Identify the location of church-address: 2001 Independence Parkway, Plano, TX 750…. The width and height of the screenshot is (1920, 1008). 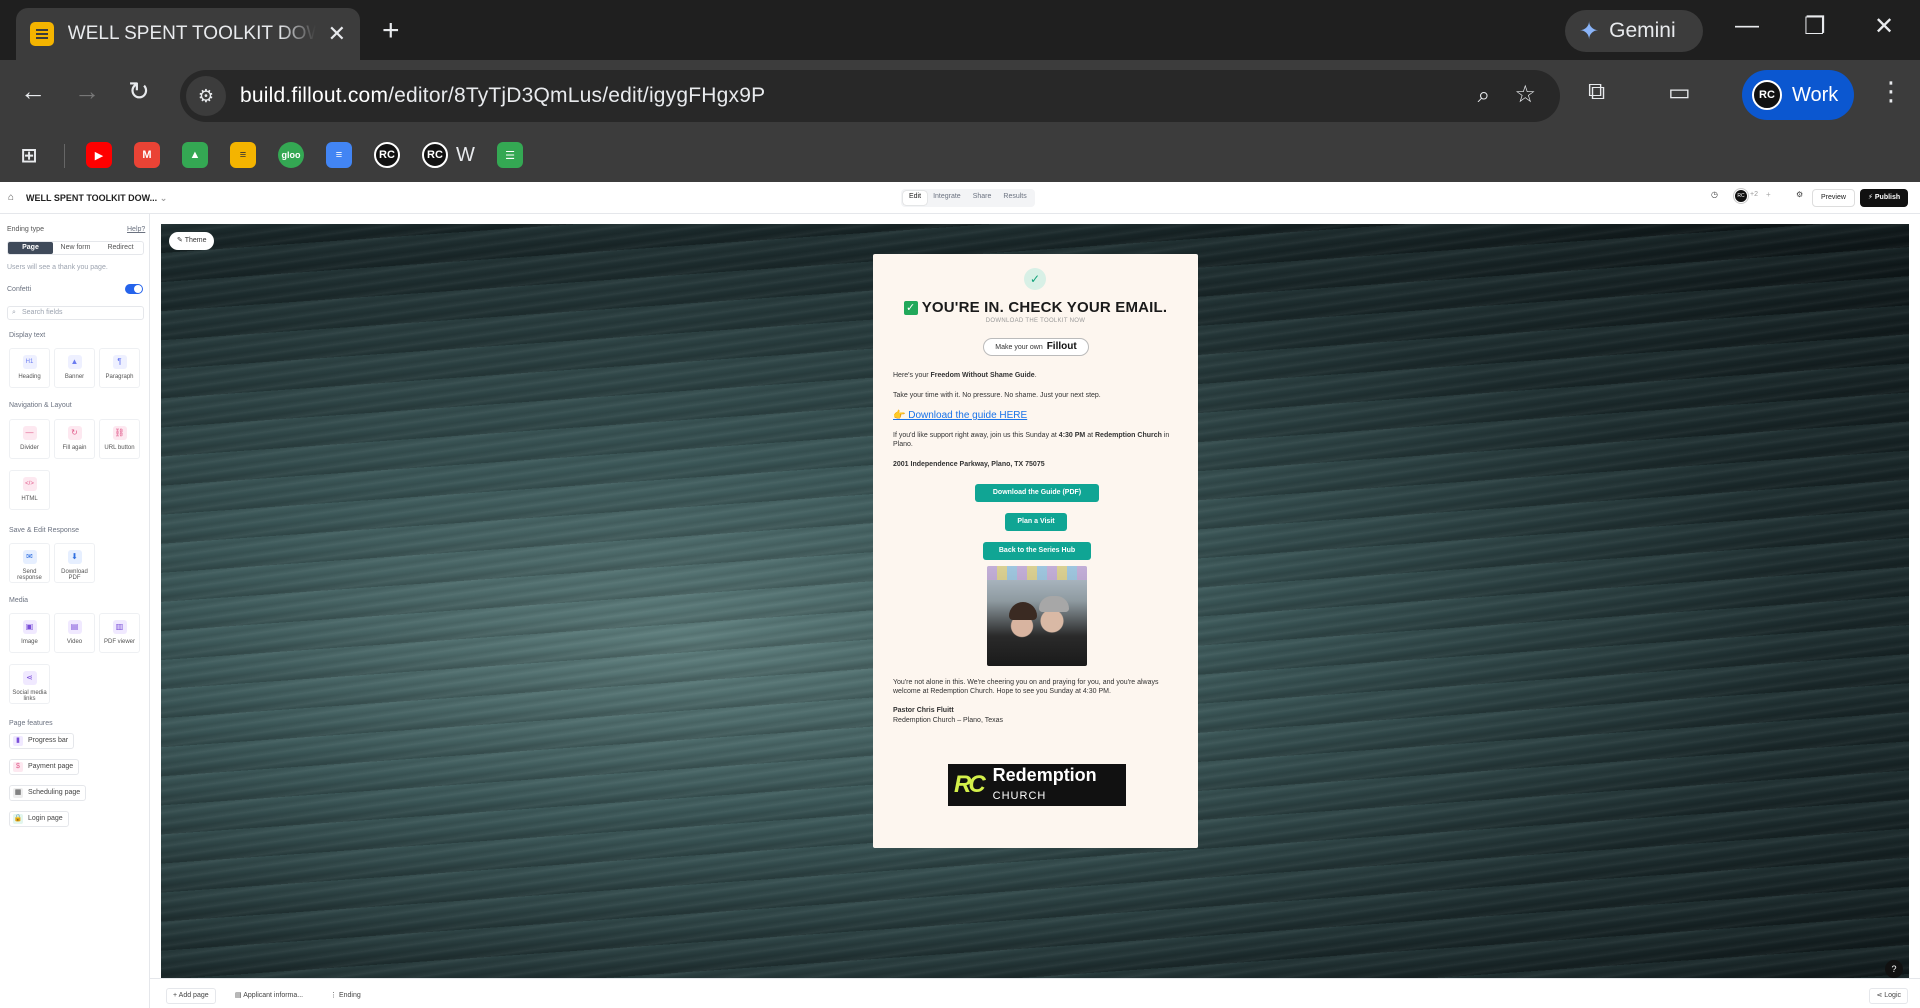
(969, 464).